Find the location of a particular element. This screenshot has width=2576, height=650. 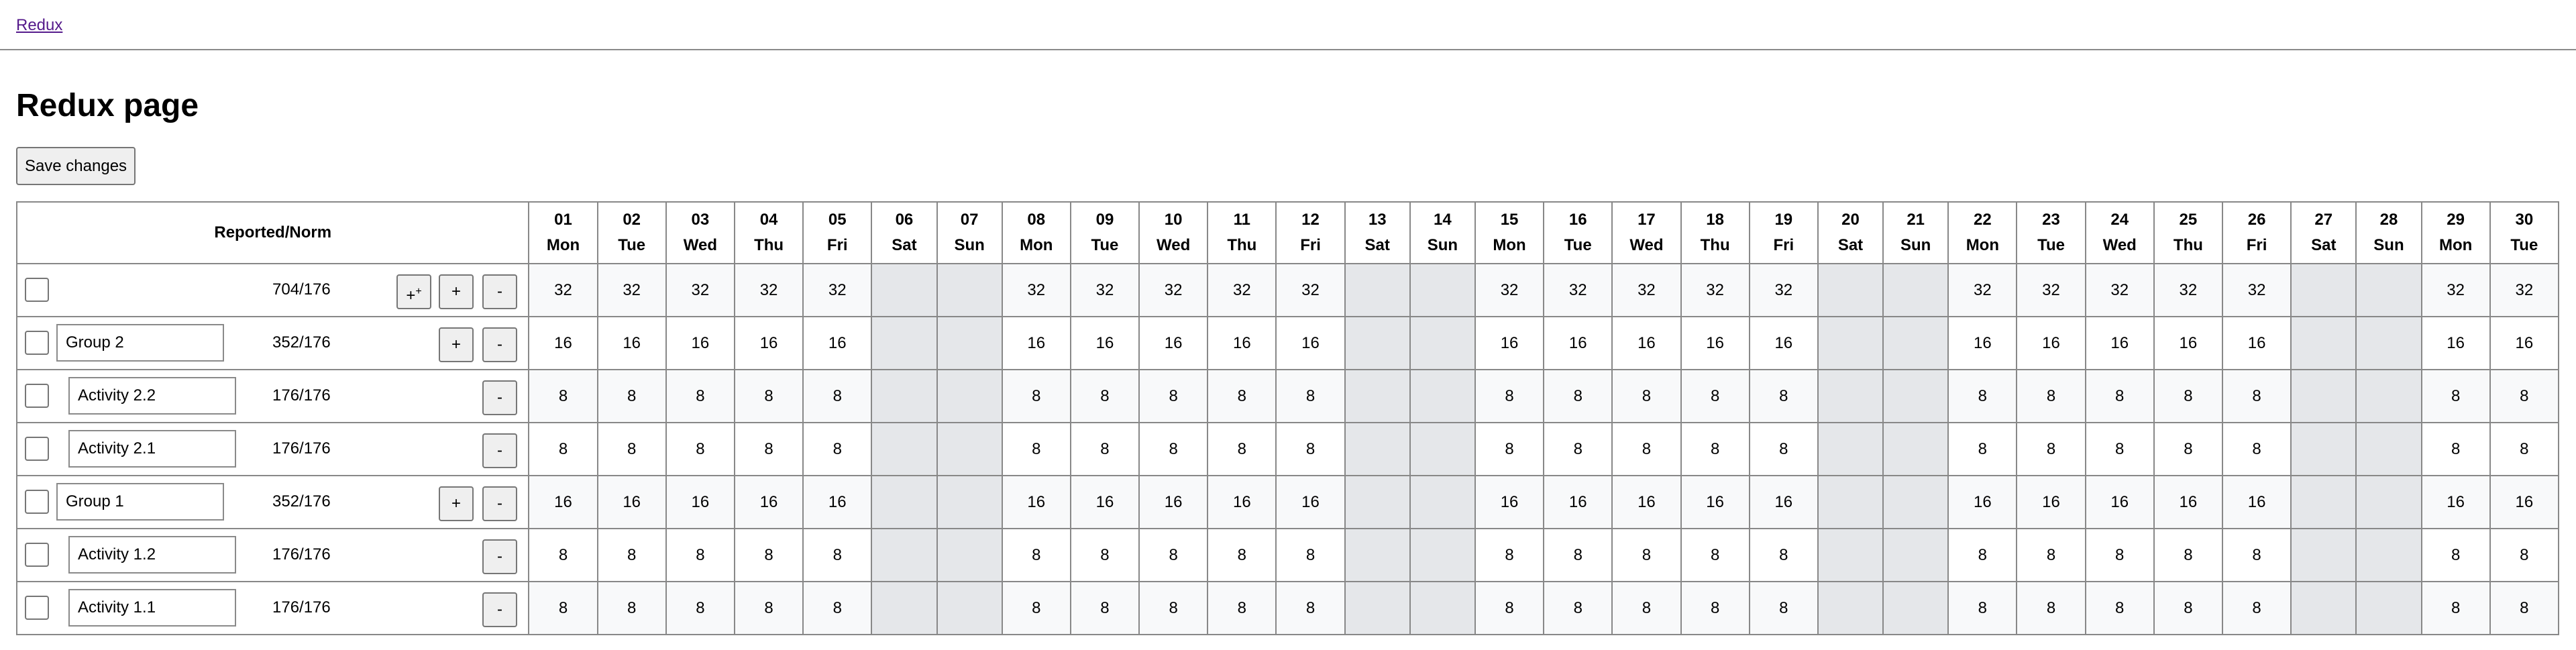

save-changes-button: Save changes is located at coordinates (76, 166).